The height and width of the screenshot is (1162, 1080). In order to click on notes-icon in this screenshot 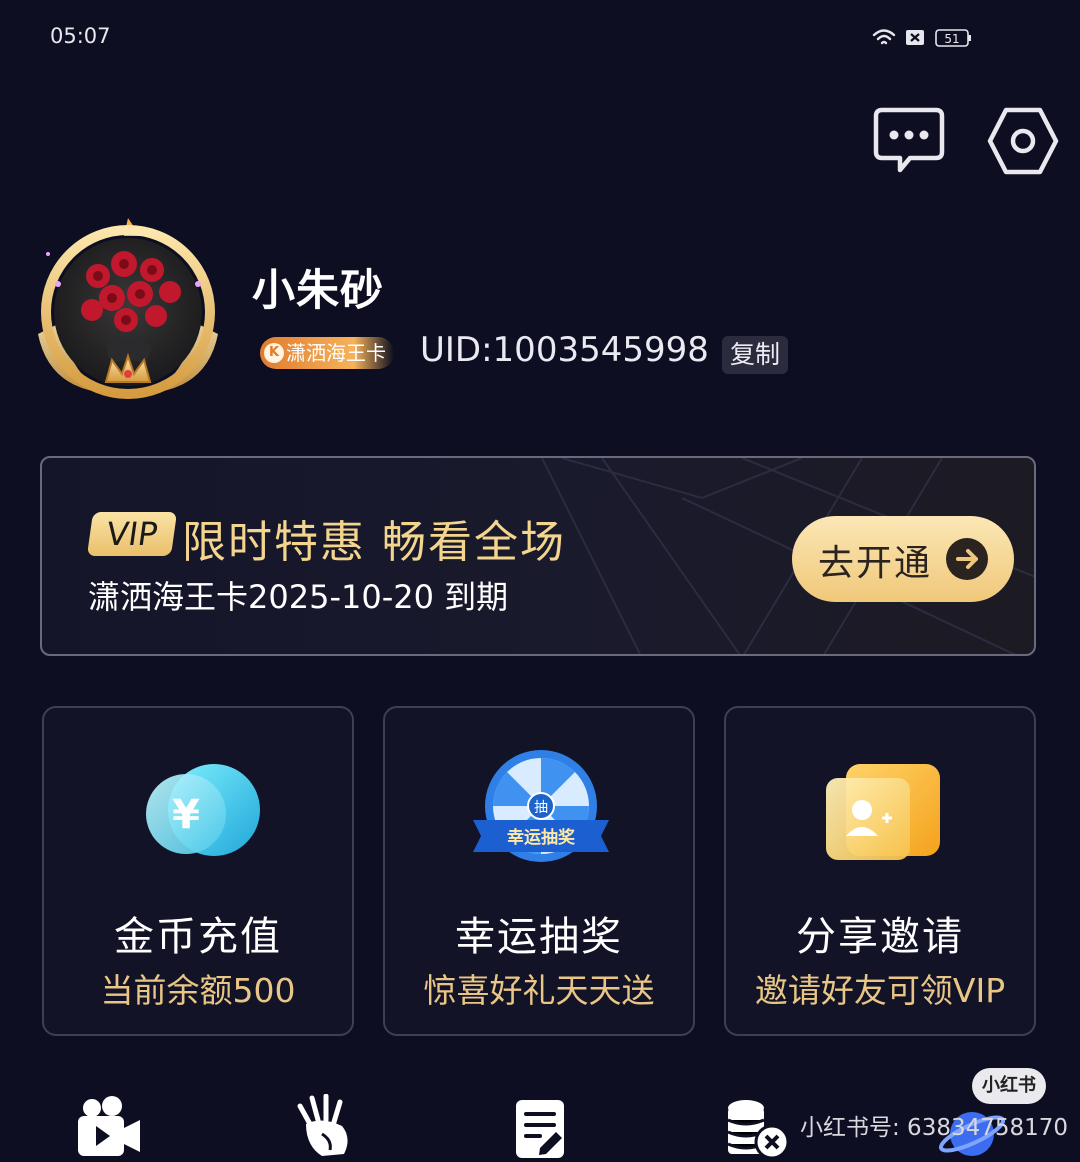, I will do `click(541, 1126)`.